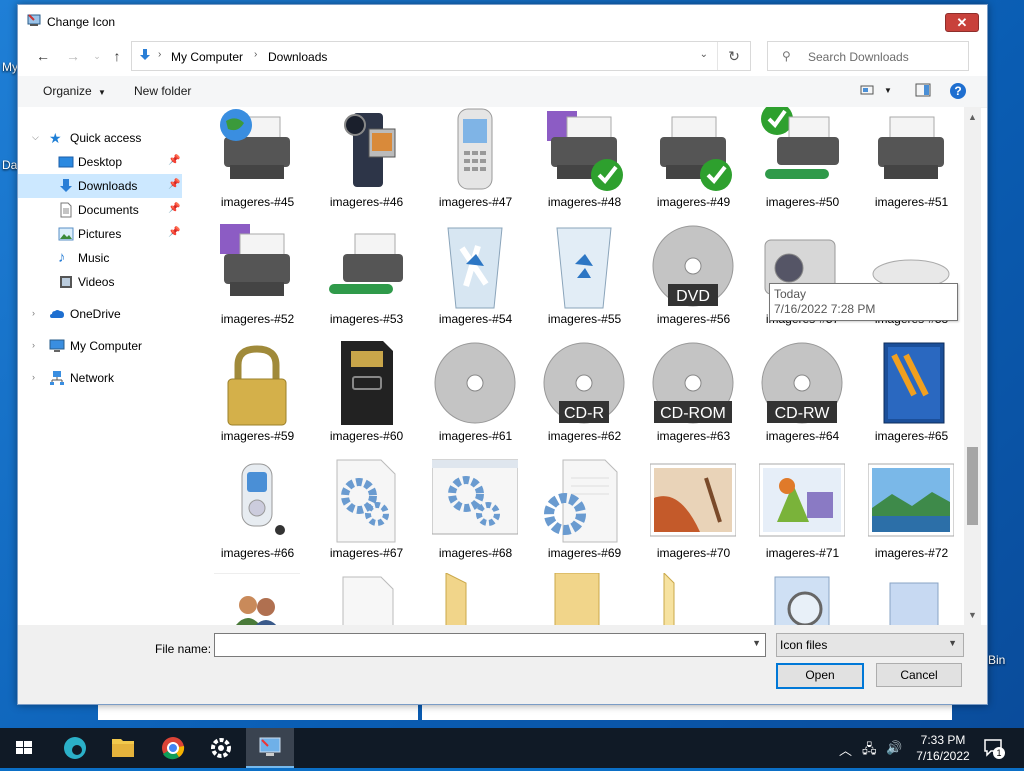  Describe the element at coordinates (996, 660) in the screenshot. I see `recycle-bin-label: Bin` at that location.